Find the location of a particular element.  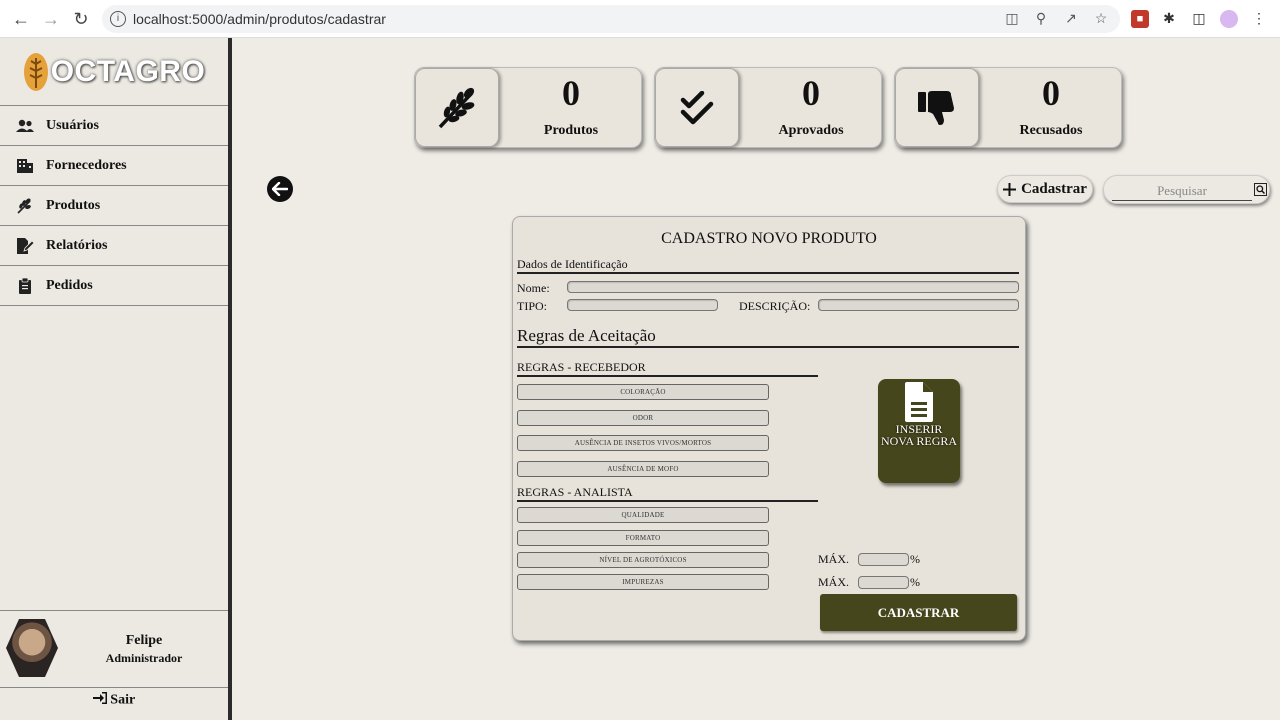

logout-button: Sair is located at coordinates (114, 700).